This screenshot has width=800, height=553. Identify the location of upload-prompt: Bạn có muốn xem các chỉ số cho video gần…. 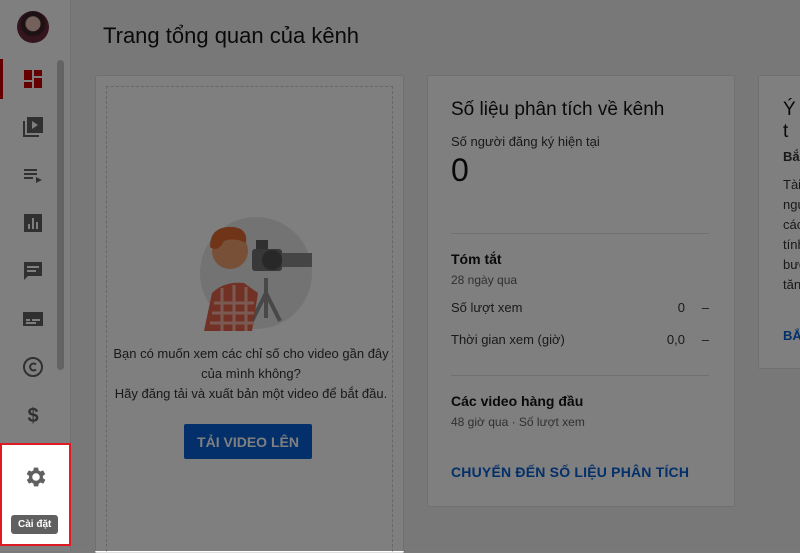
(251, 374).